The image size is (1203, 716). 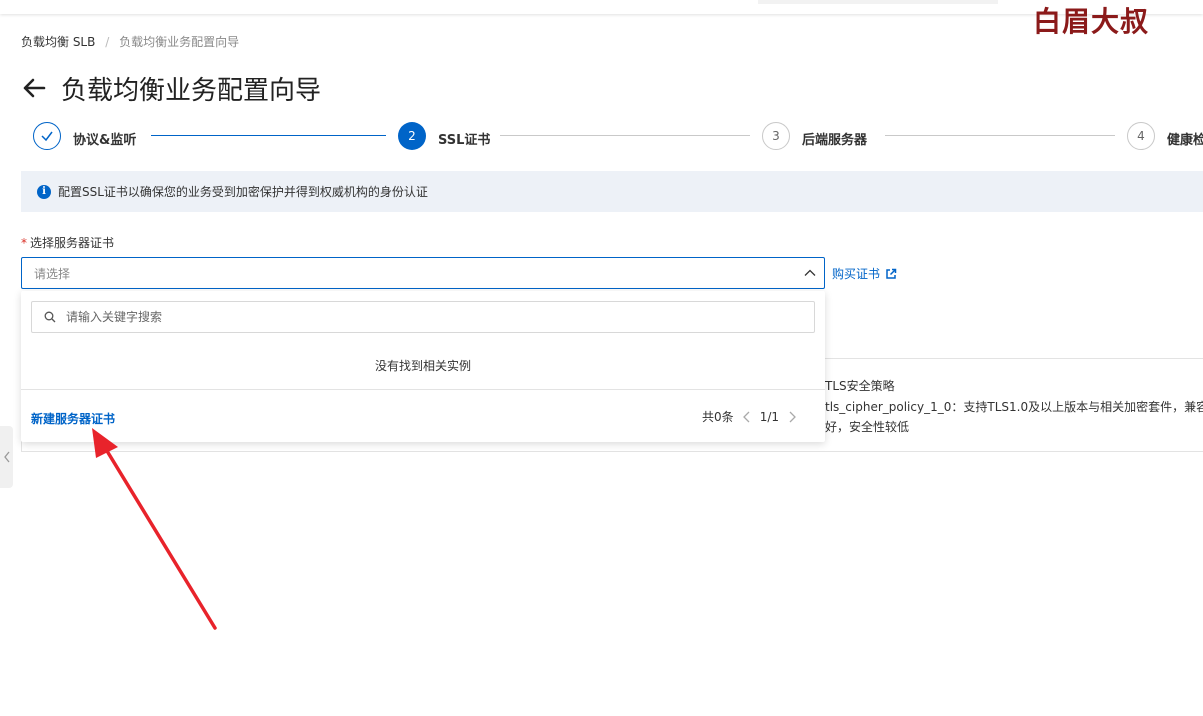 What do you see at coordinates (423, 273) in the screenshot?
I see `cert-select: 请选择` at bounding box center [423, 273].